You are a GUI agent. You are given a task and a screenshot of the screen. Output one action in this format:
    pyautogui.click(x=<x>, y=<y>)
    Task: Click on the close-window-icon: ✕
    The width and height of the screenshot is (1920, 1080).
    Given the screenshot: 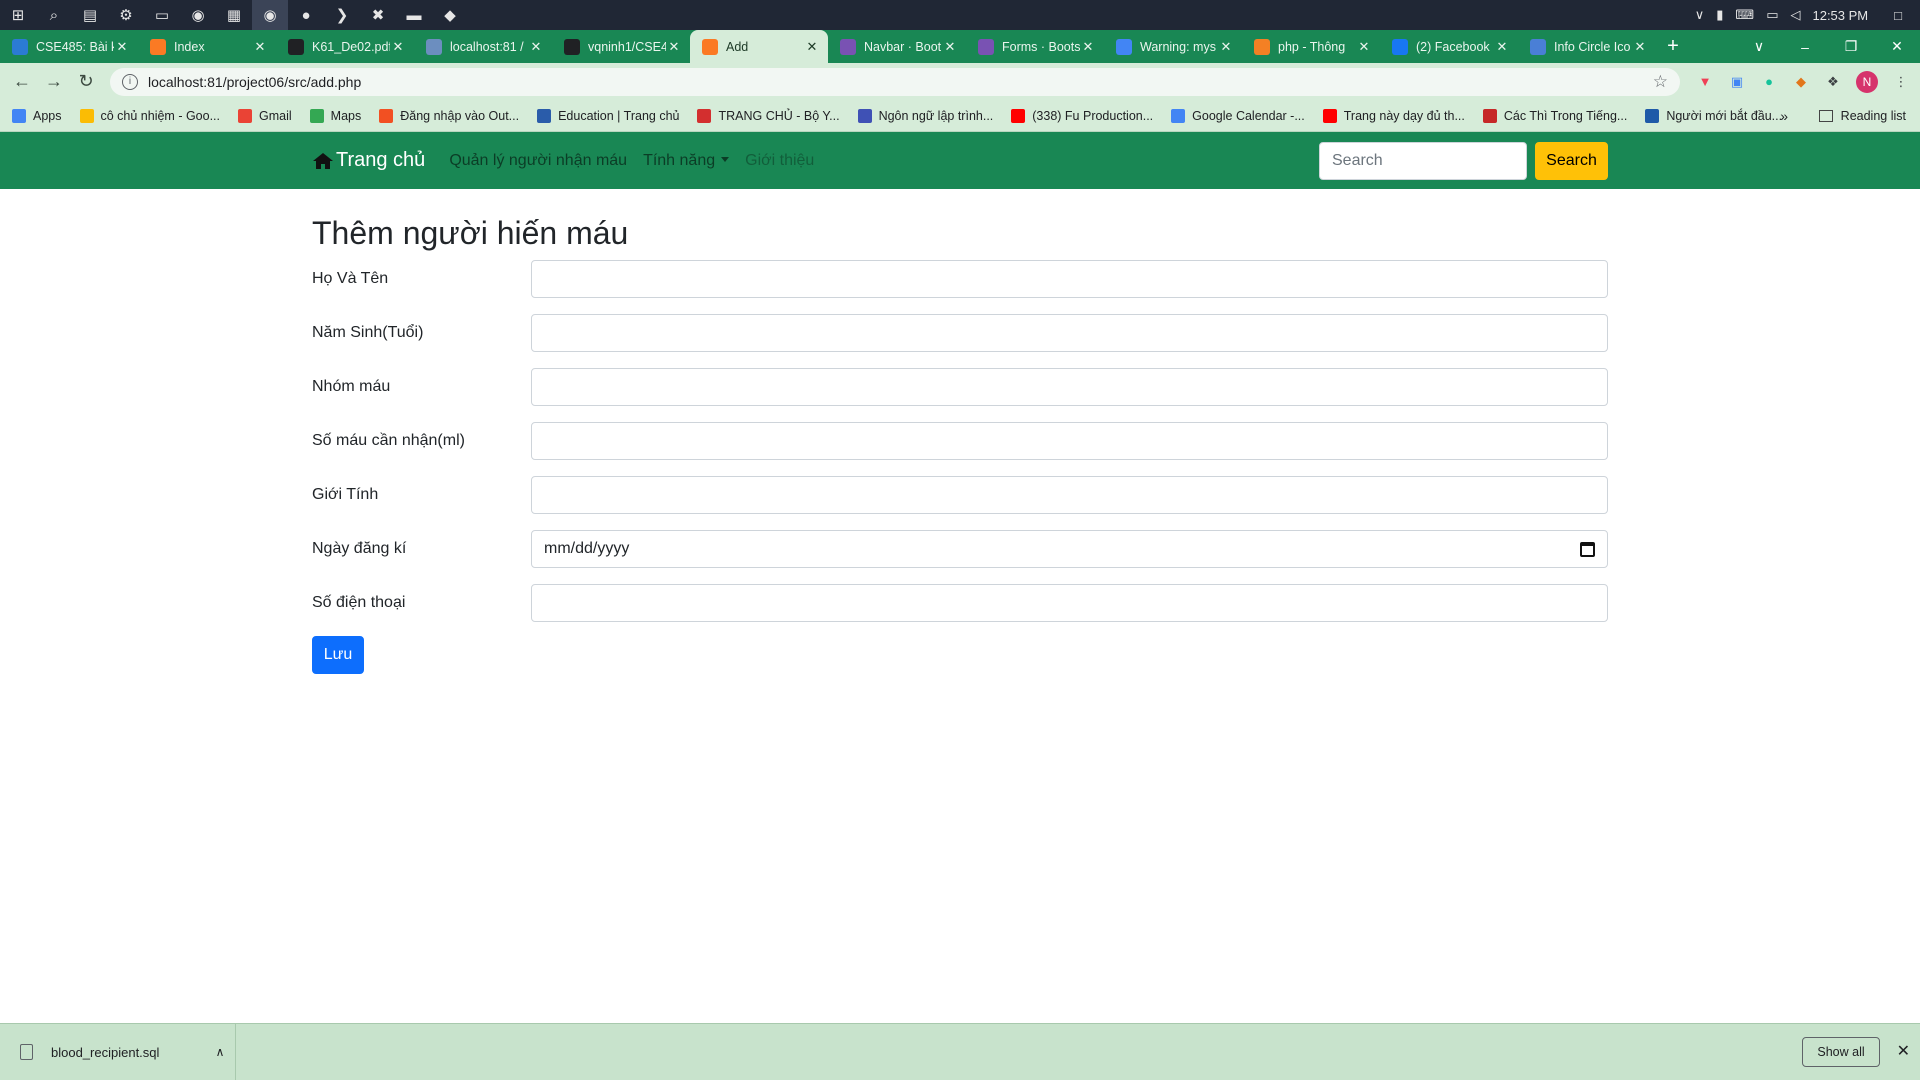 What is the action you would take?
    pyautogui.click(x=1897, y=46)
    